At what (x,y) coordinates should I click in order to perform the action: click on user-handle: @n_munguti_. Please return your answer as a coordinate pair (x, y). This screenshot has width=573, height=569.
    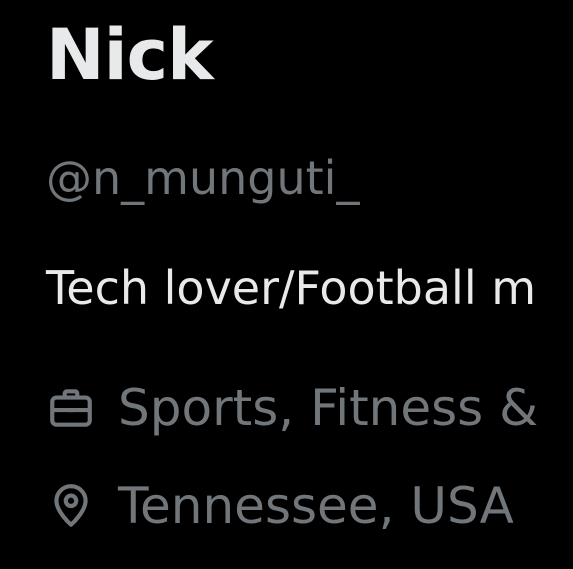
    Looking at the image, I should click on (203, 178).